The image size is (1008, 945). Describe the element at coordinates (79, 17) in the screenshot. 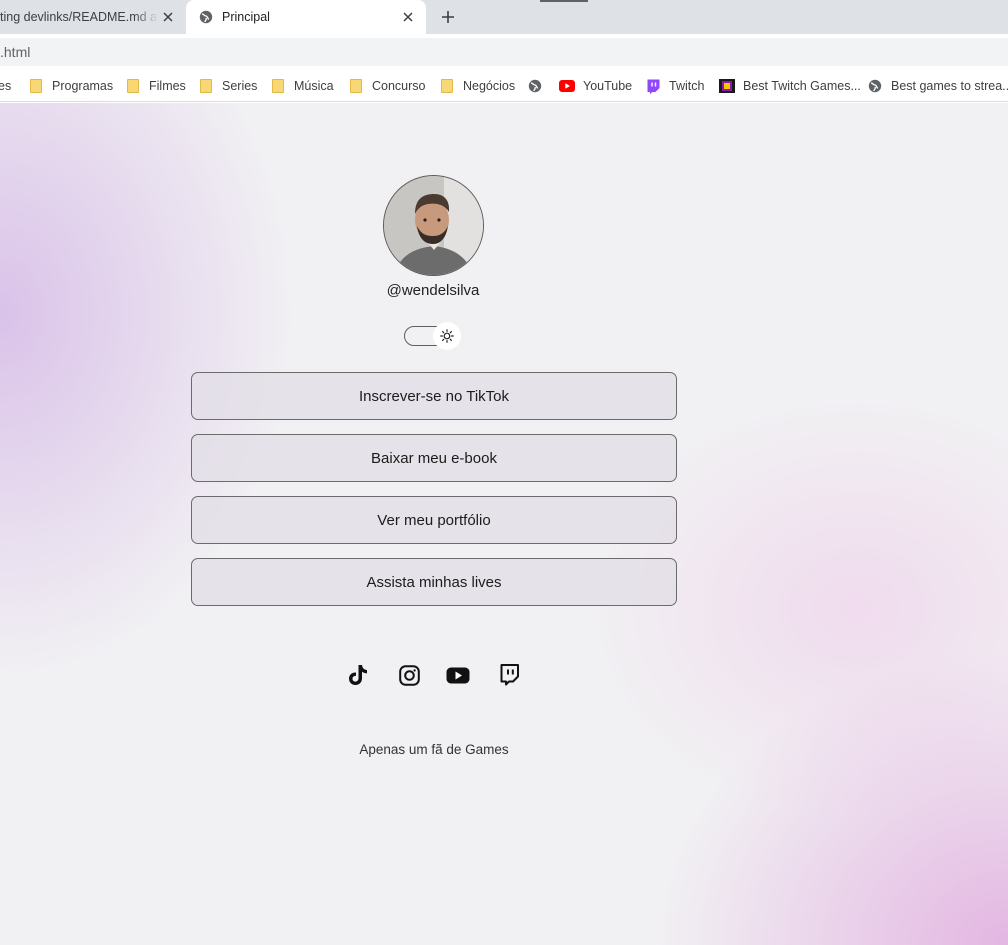

I see `tab-title: ting devlinks/README.md at m` at that location.